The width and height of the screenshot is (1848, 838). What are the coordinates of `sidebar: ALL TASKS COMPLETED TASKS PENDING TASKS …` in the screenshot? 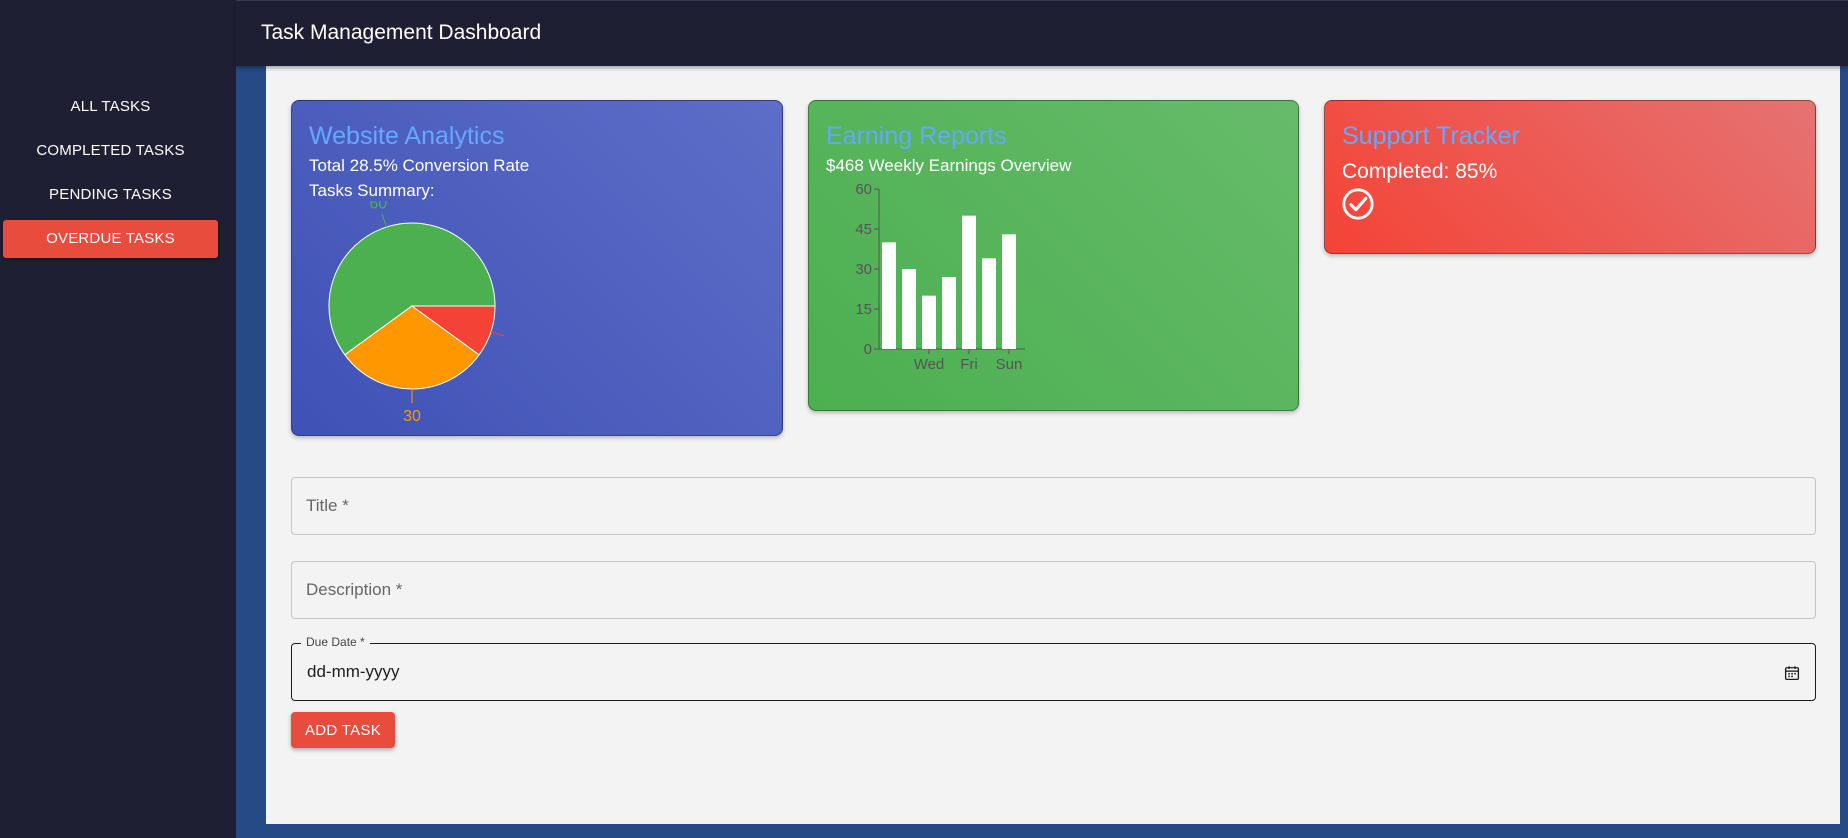 It's located at (118, 419).